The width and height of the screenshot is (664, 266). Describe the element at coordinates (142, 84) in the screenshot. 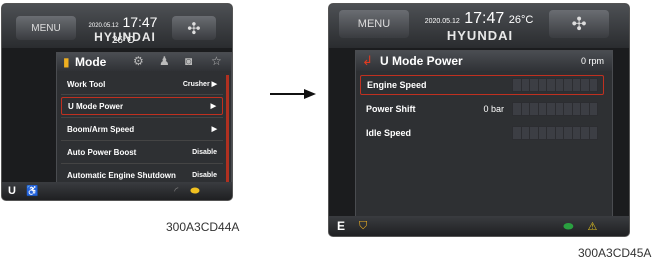

I see `menu-item-work-tool: Work Tool Crusher ▶` at that location.